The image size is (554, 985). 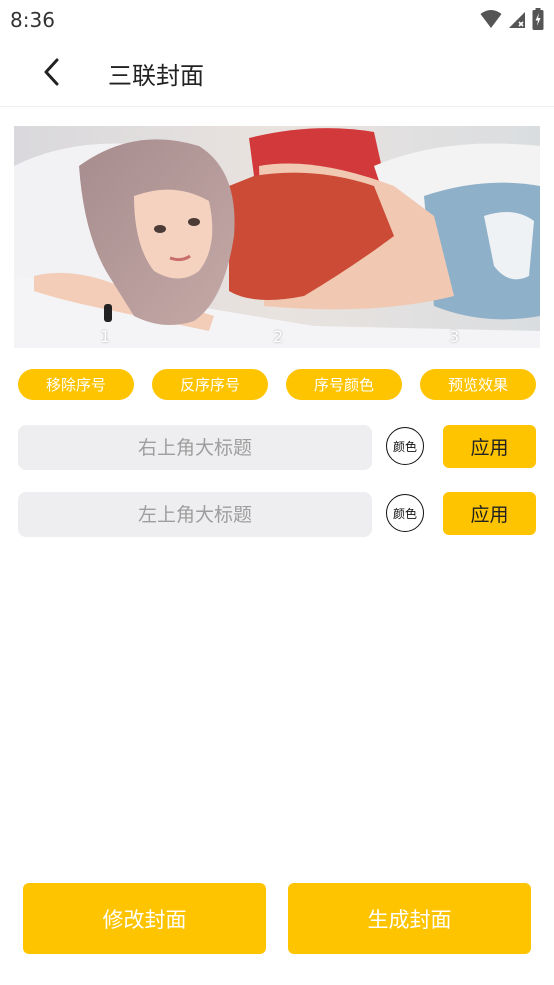 What do you see at coordinates (195, 447) in the screenshot?
I see `top-right-title-input` at bounding box center [195, 447].